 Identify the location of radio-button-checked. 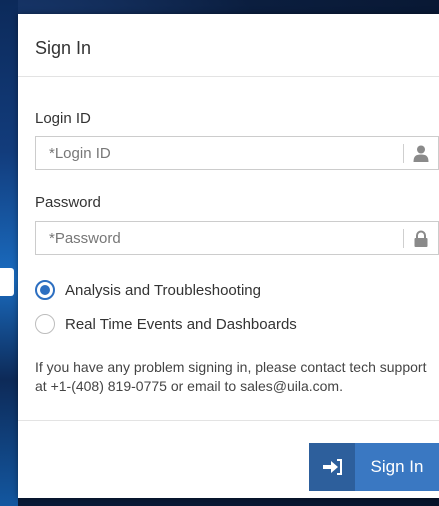
(45, 290).